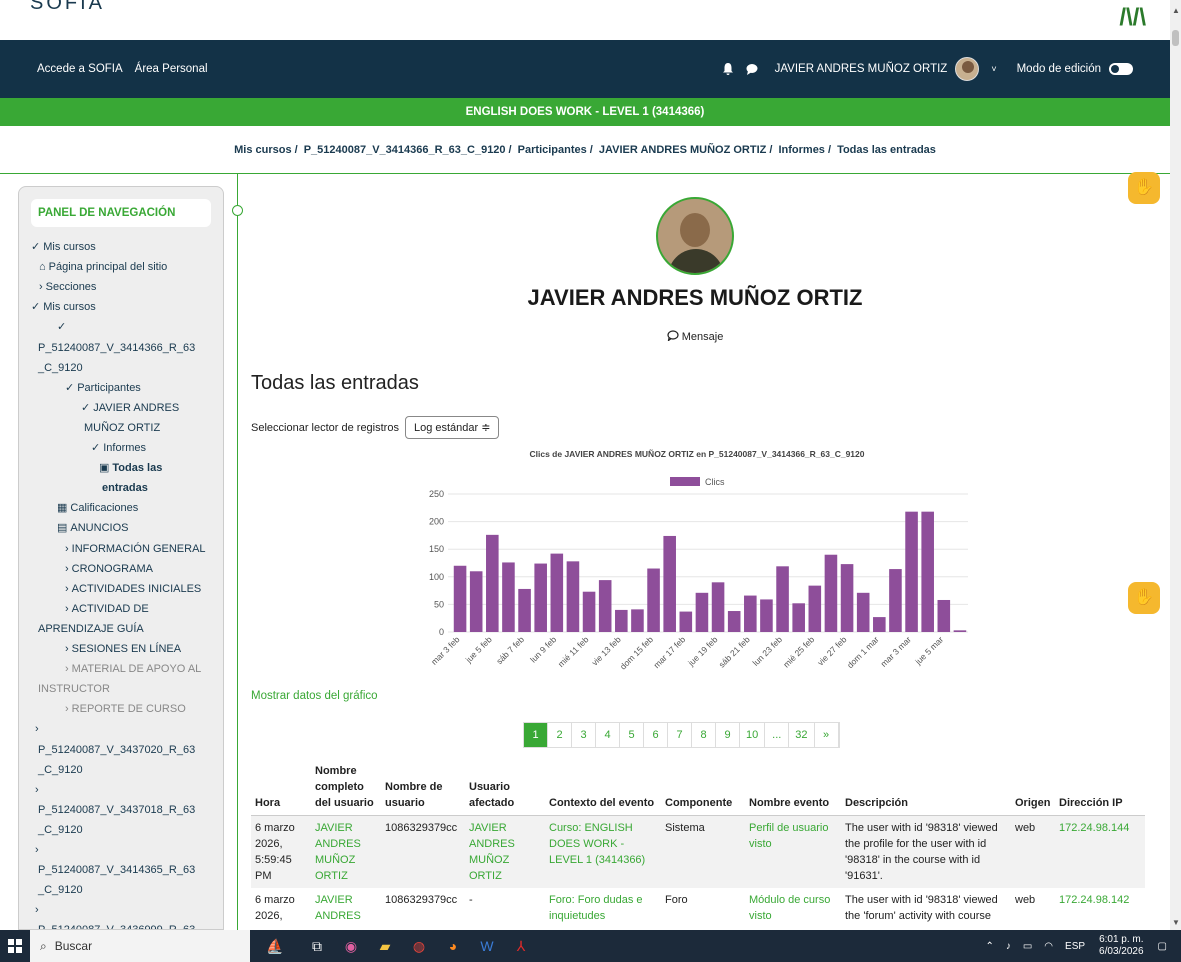 Image resolution: width=1181 pixels, height=962 pixels. What do you see at coordinates (405, 150) in the screenshot?
I see `breadcrumb-item: P_51240087_V_3414366_R_63_C_9120` at bounding box center [405, 150].